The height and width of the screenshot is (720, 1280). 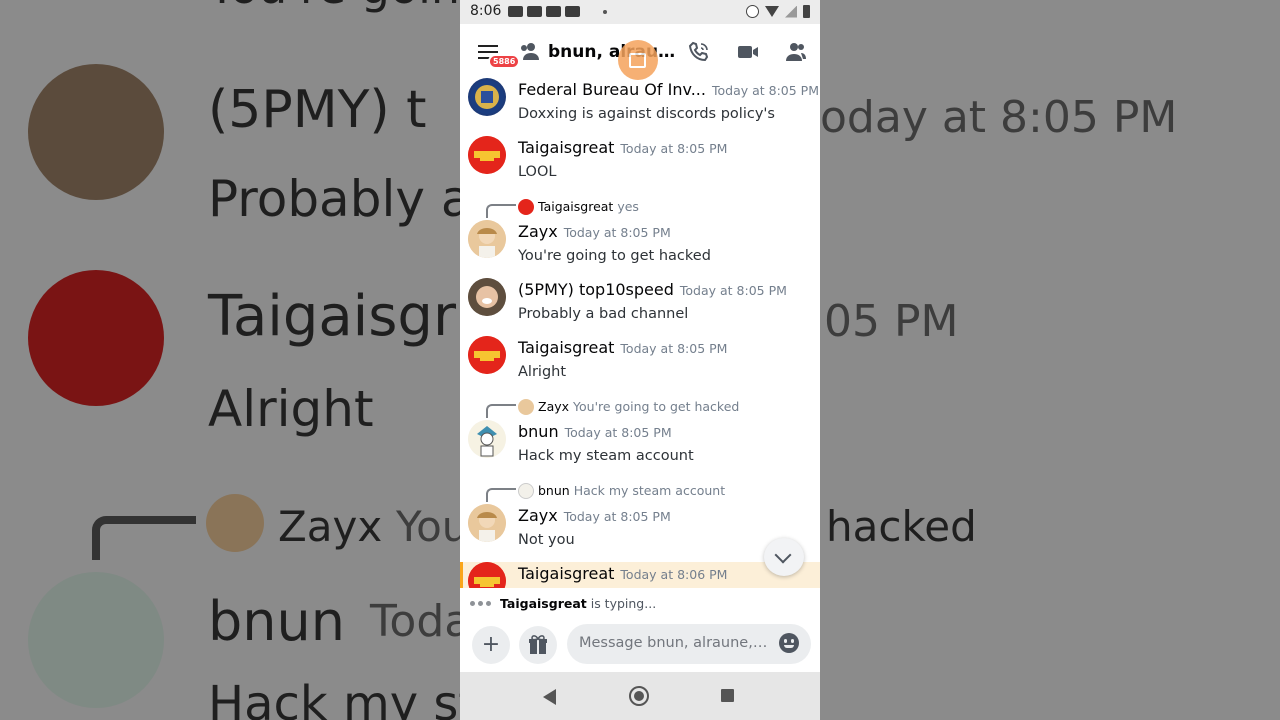 I want to click on signal-icon, so click(x=791, y=11).